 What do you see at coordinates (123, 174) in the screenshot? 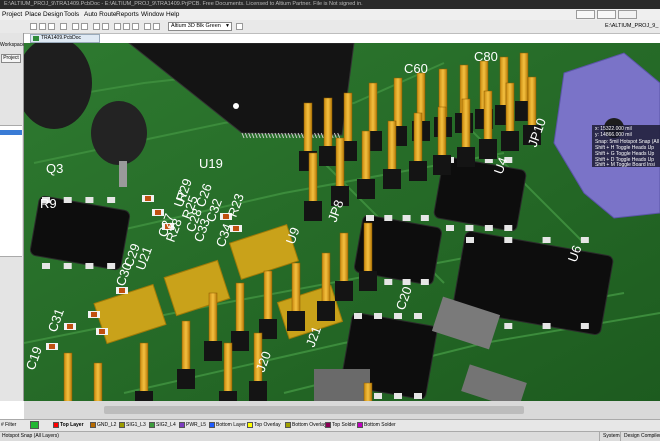
I see `transistor-lead` at bounding box center [123, 174].